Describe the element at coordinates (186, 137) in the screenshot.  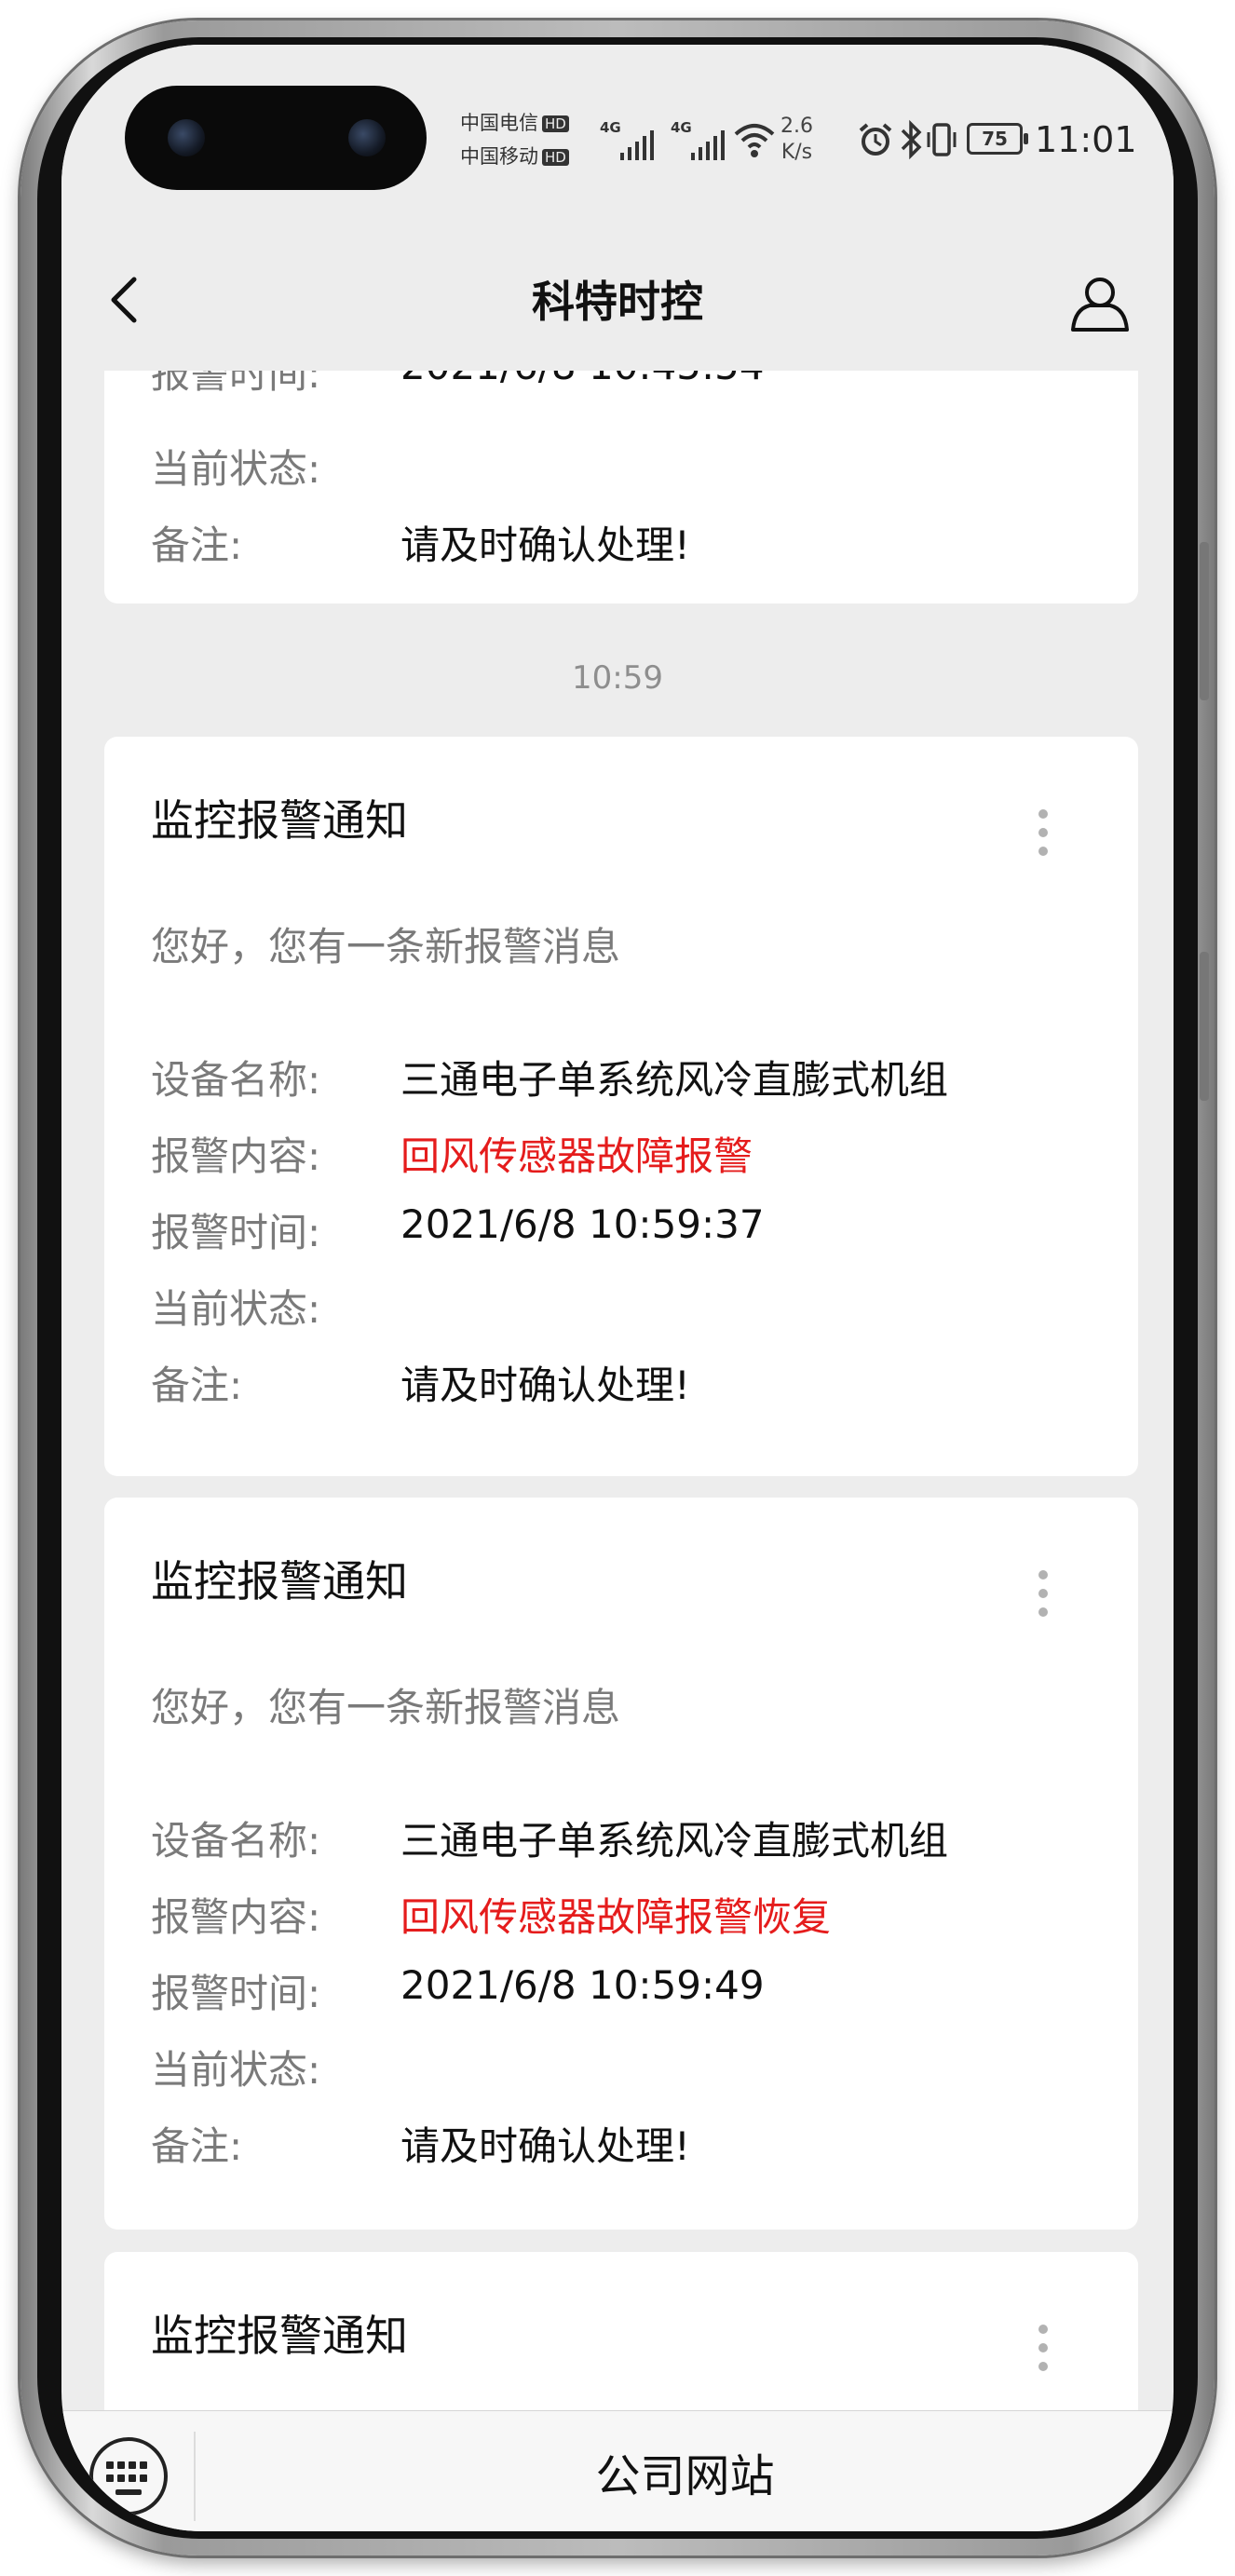
I see `camera-lens-left` at that location.